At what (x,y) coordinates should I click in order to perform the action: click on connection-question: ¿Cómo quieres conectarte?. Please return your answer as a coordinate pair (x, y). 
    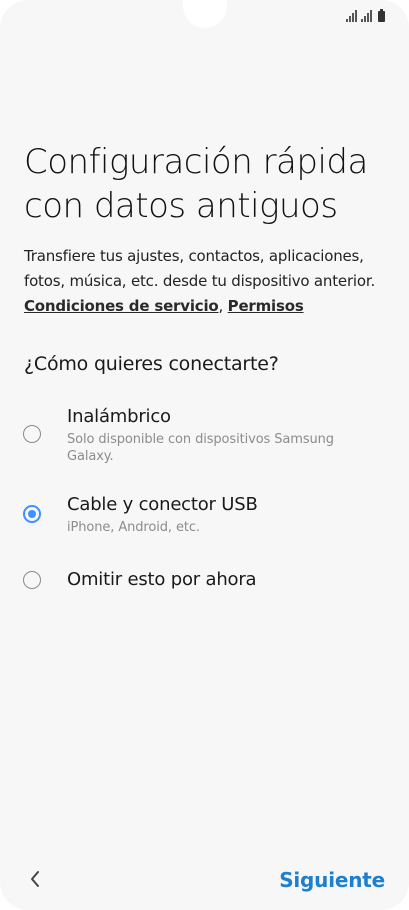
    Looking at the image, I should click on (151, 364).